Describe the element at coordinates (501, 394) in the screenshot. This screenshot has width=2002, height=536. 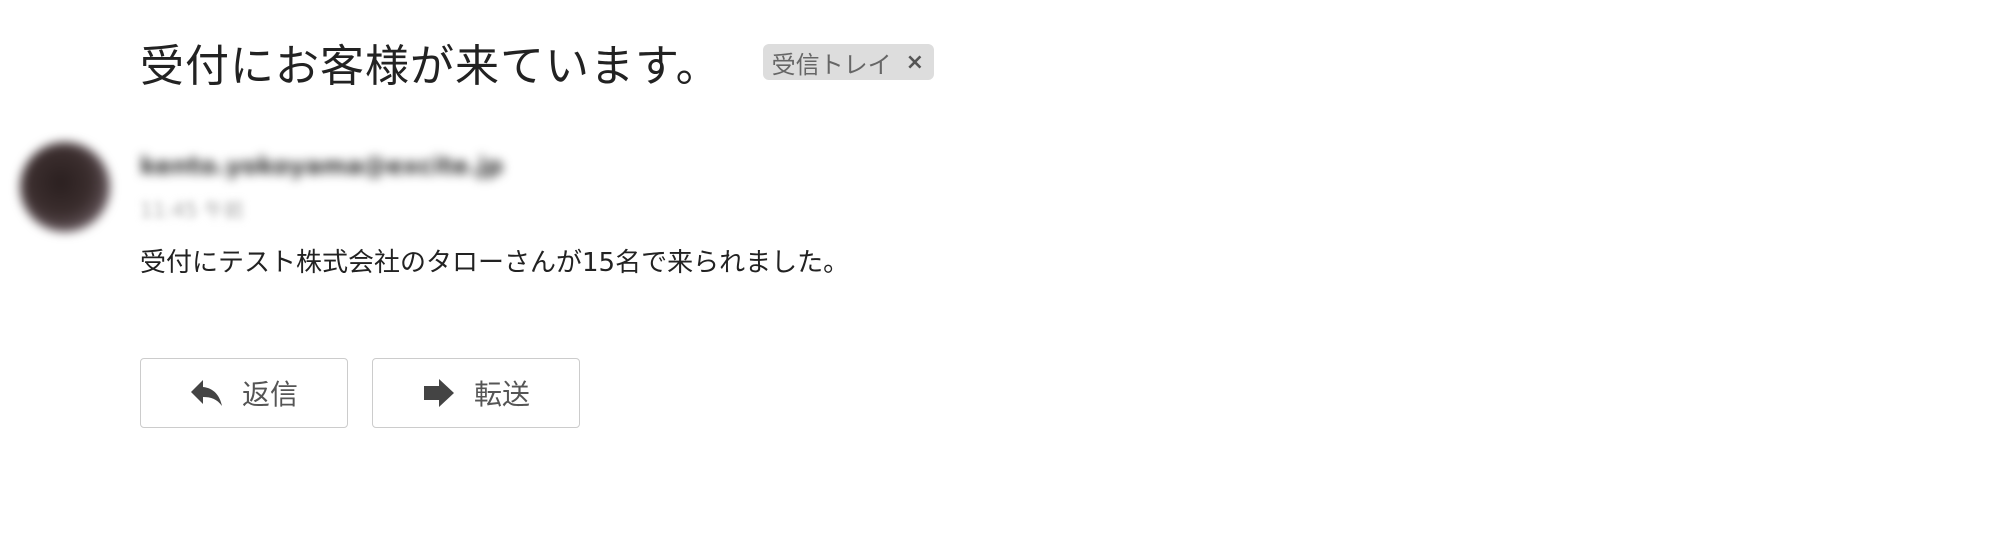
I see `forward-button-label: 転送` at that location.